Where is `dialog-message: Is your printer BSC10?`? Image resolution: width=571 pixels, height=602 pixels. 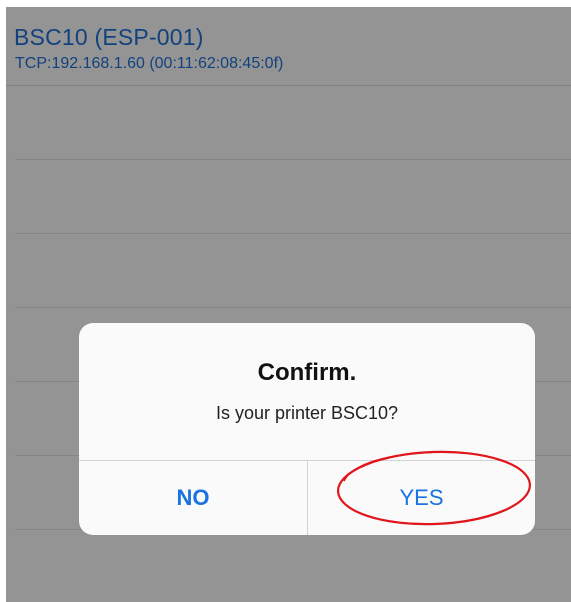 dialog-message: Is your printer BSC10? is located at coordinates (307, 413).